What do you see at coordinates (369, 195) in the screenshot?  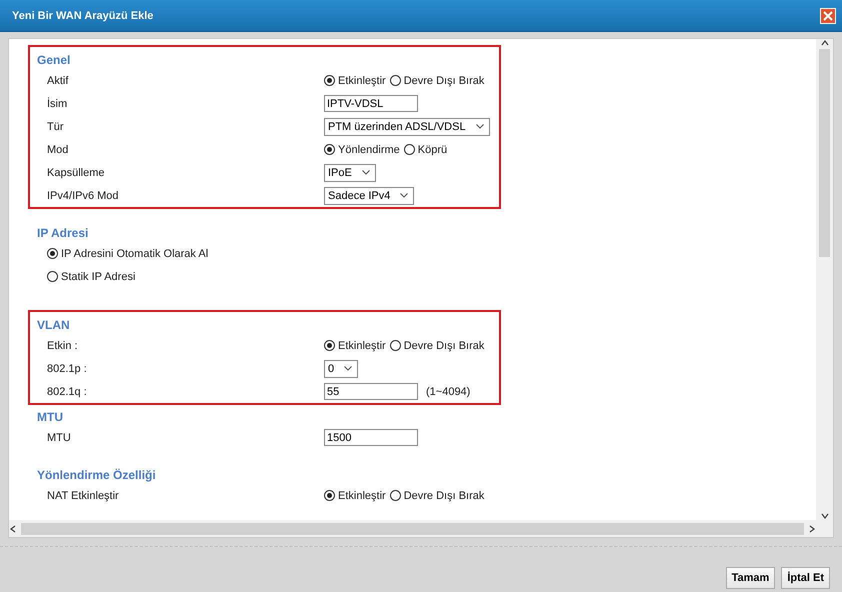 I see `dropdown: Sadece IPv4` at bounding box center [369, 195].